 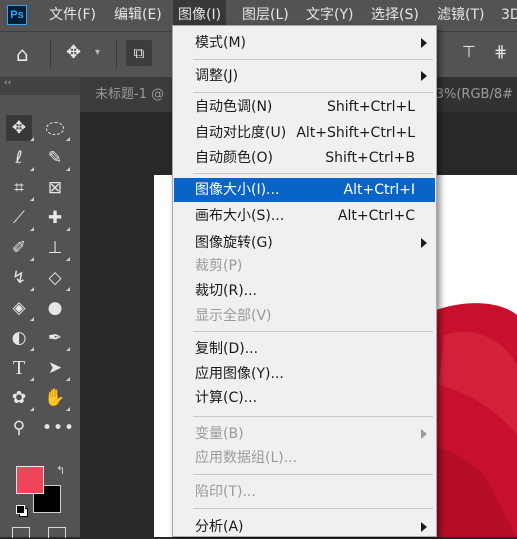 What do you see at coordinates (19, 158) in the screenshot?
I see `lasso-tool-icon: ℓ` at bounding box center [19, 158].